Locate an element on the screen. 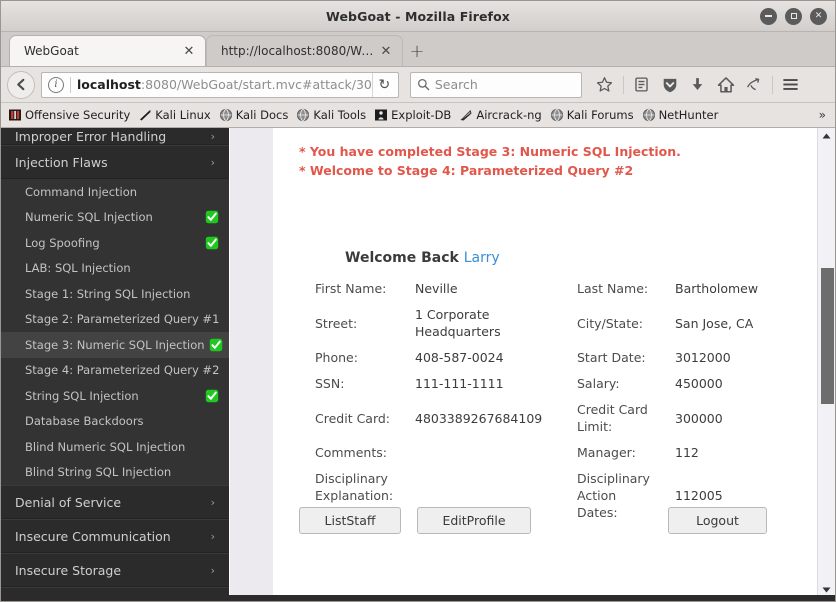 This screenshot has height=602, width=836. sidebar-lesson-item: Command Injection is located at coordinates (115, 192).